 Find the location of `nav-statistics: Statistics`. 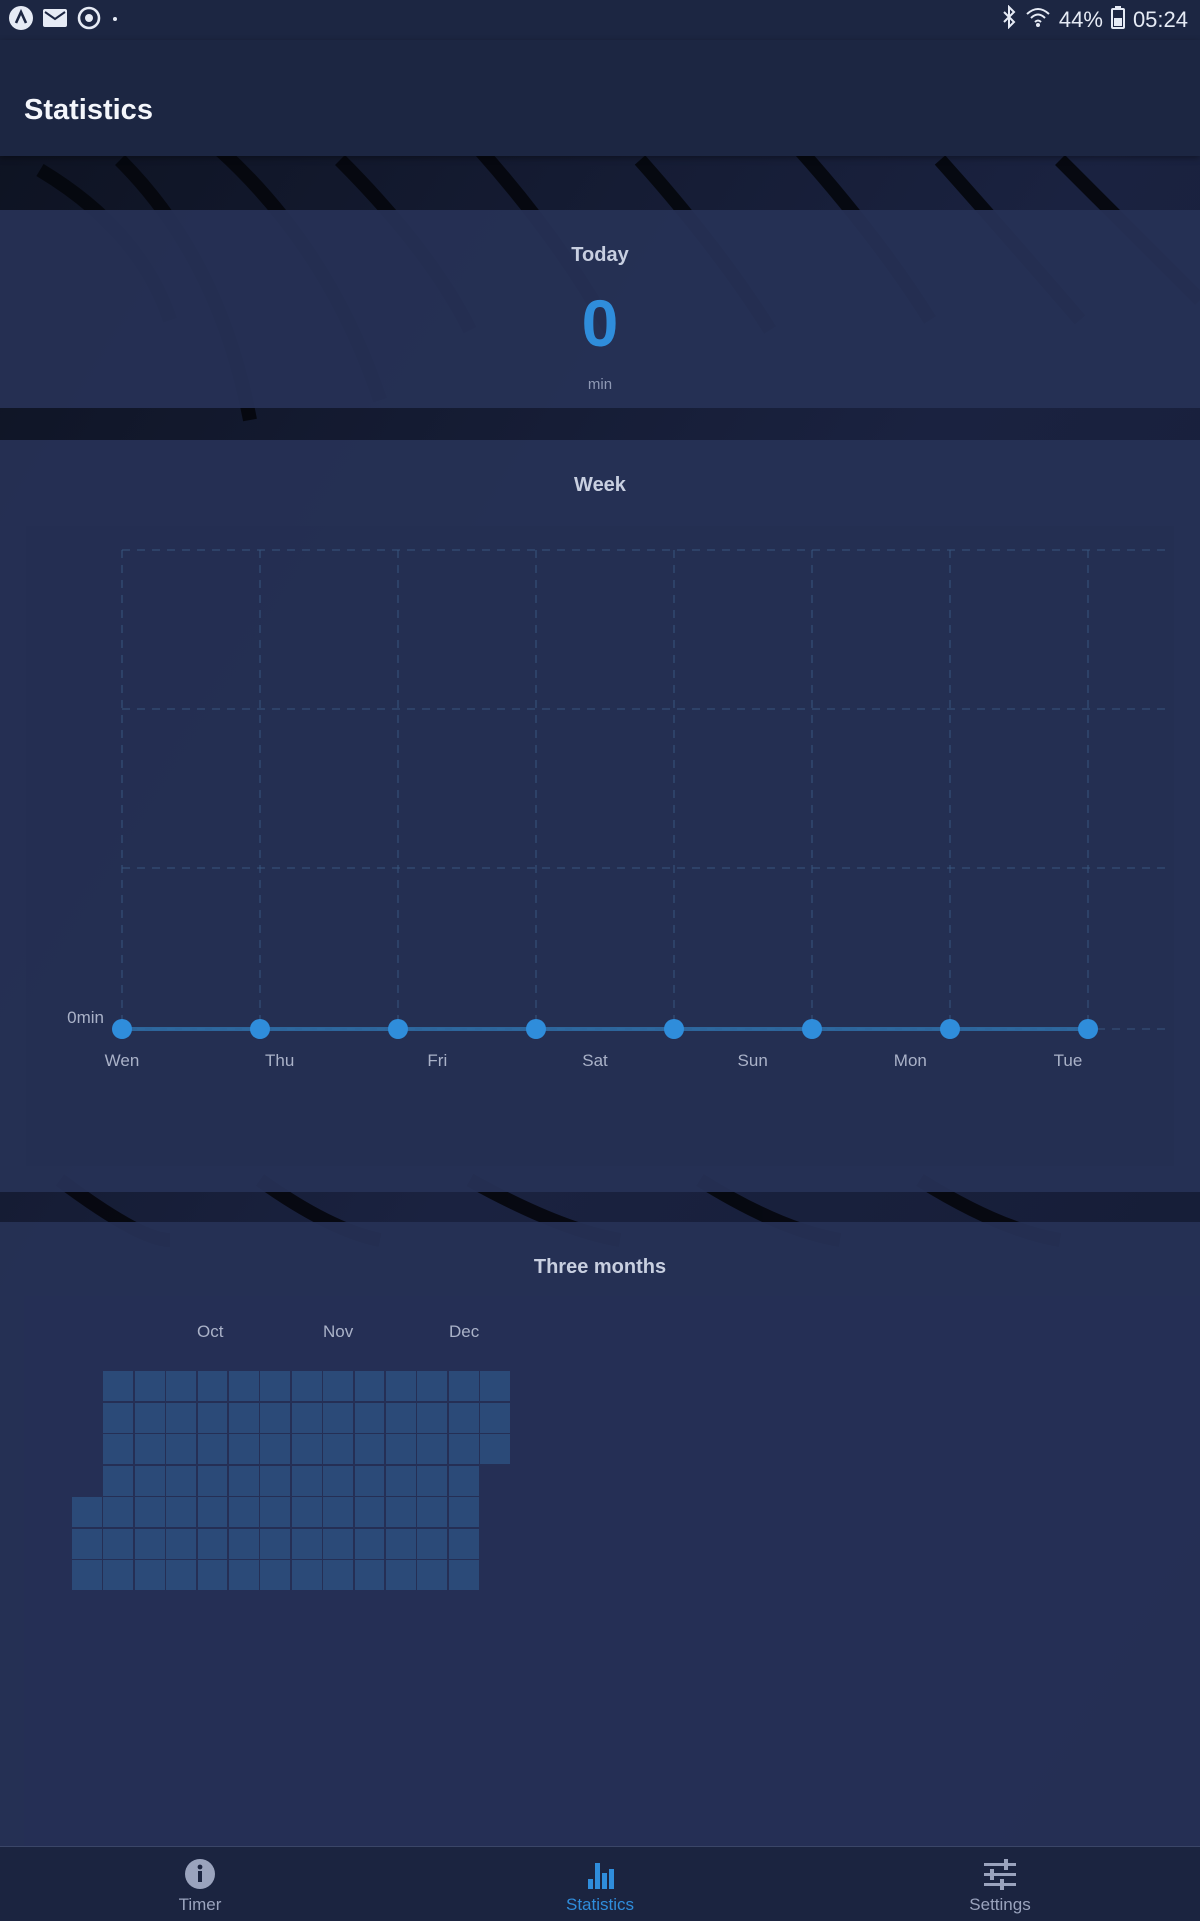

nav-statistics: Statistics is located at coordinates (600, 1884).